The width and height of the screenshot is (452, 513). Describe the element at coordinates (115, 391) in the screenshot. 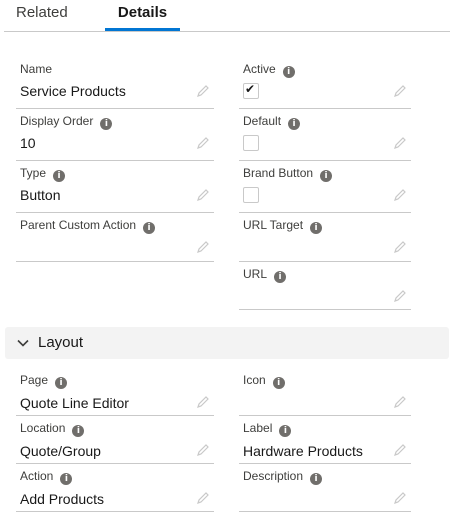

I see `field-page: Page i Quote Line Editor` at that location.